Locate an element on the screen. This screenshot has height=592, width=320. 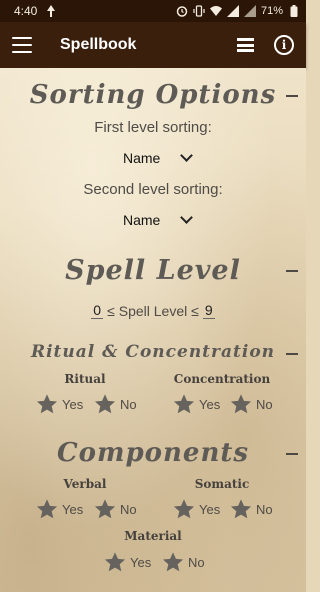
somatic-no-toggle: No is located at coordinates (251, 509).